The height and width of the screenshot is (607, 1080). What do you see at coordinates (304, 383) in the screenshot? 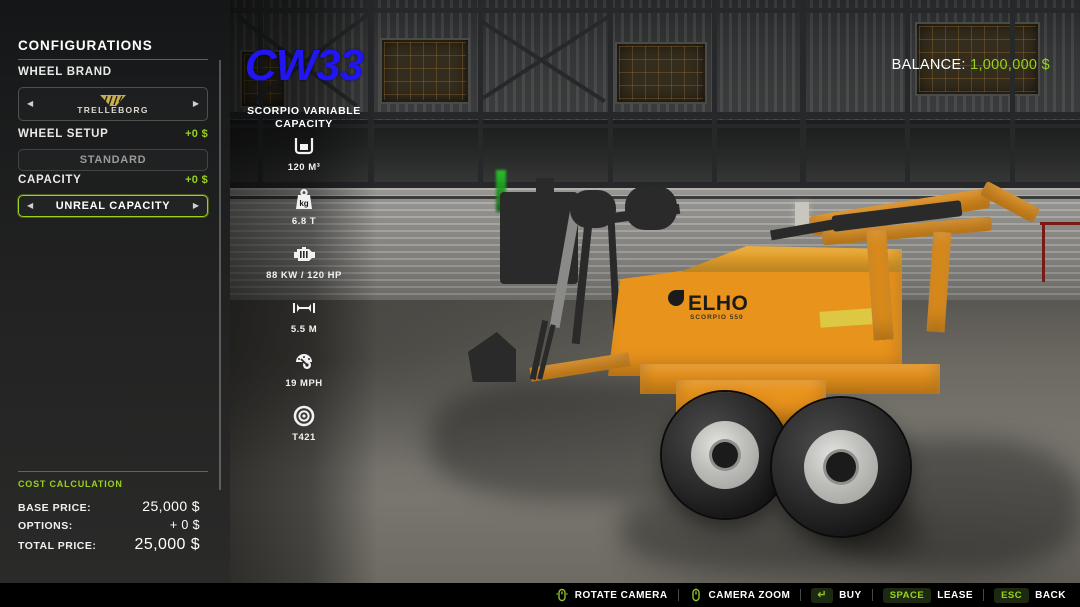
I see `stat-value: 19 MPH` at bounding box center [304, 383].